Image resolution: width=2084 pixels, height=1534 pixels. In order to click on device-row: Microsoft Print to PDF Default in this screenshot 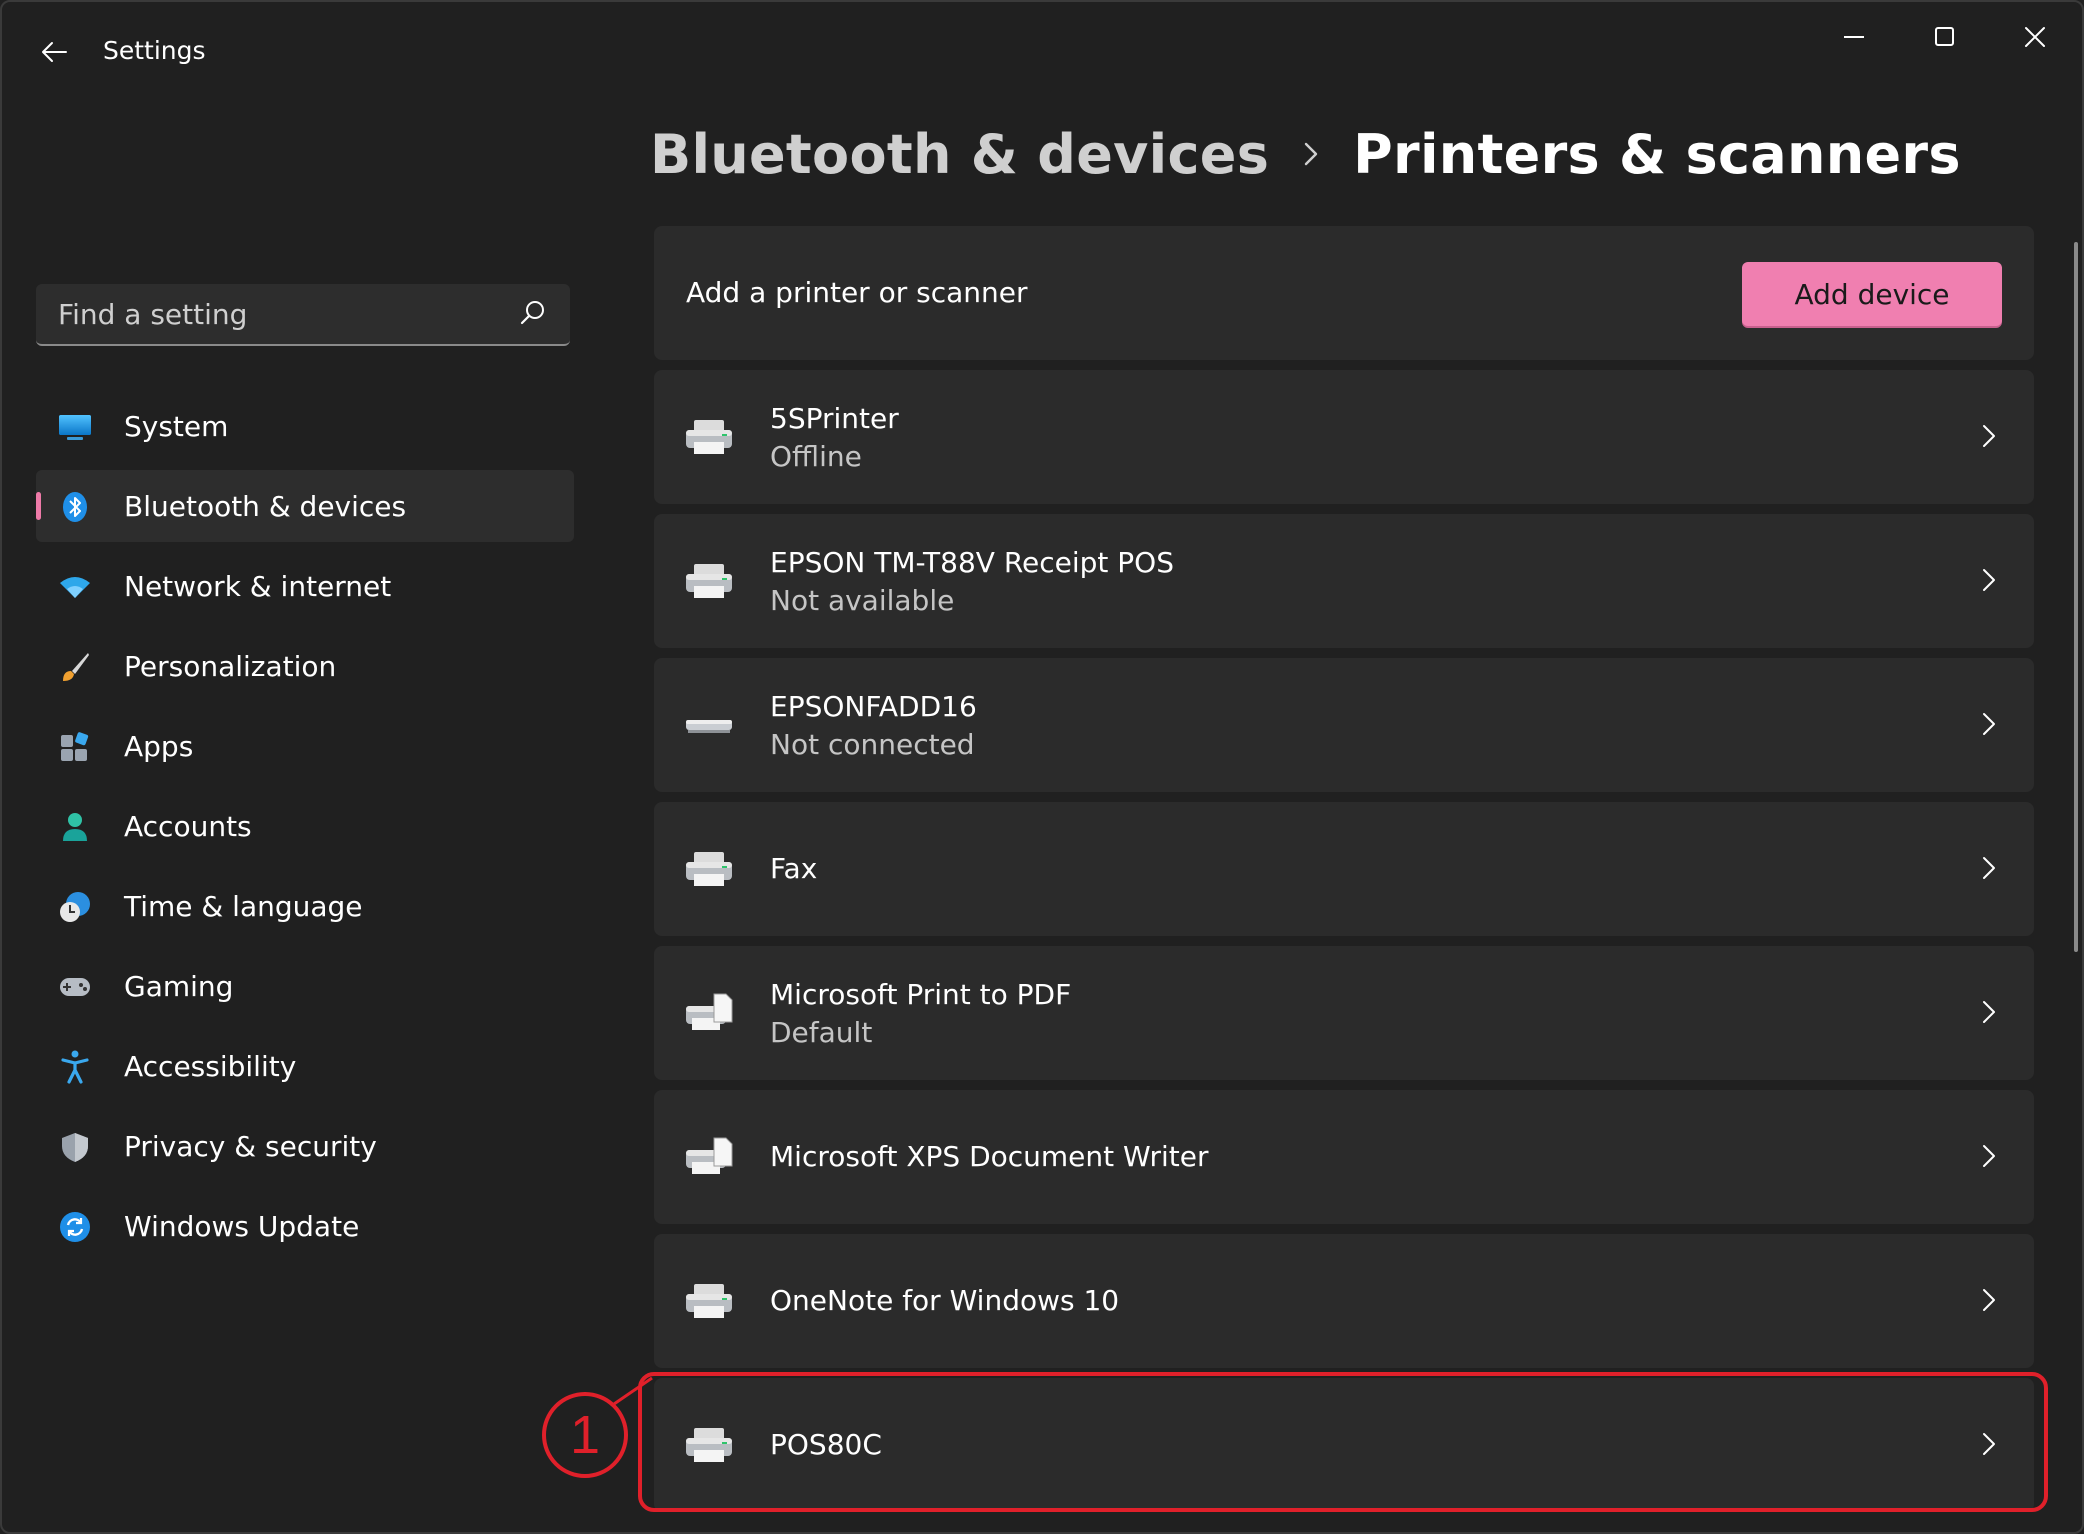, I will do `click(1344, 1013)`.